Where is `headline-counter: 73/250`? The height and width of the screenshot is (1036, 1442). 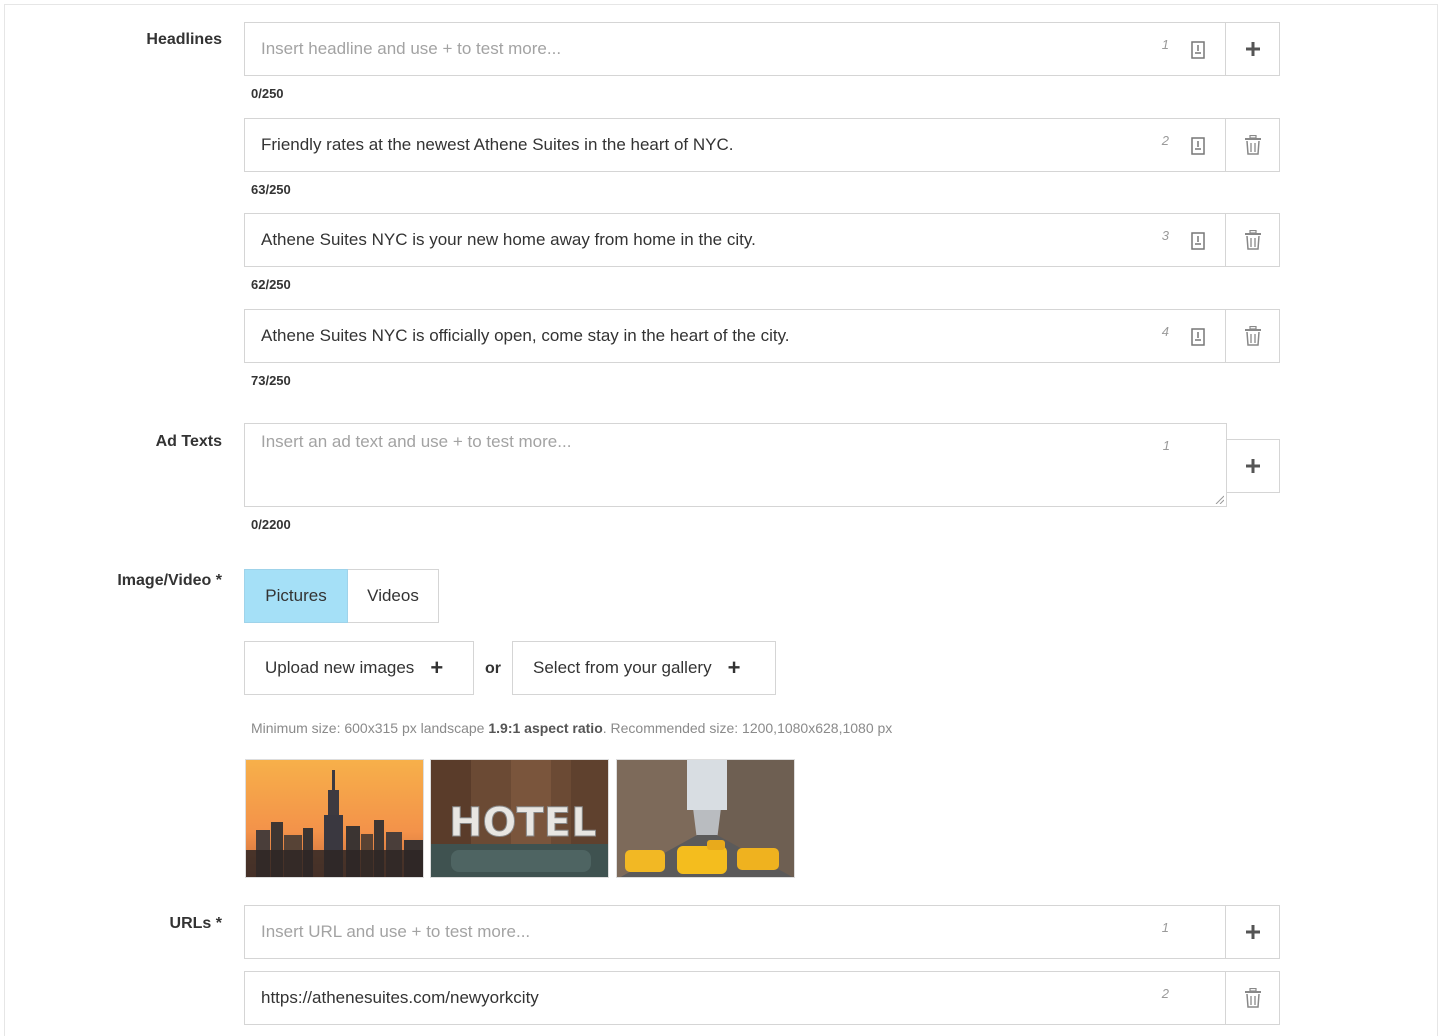
headline-counter: 73/250 is located at coordinates (271, 380).